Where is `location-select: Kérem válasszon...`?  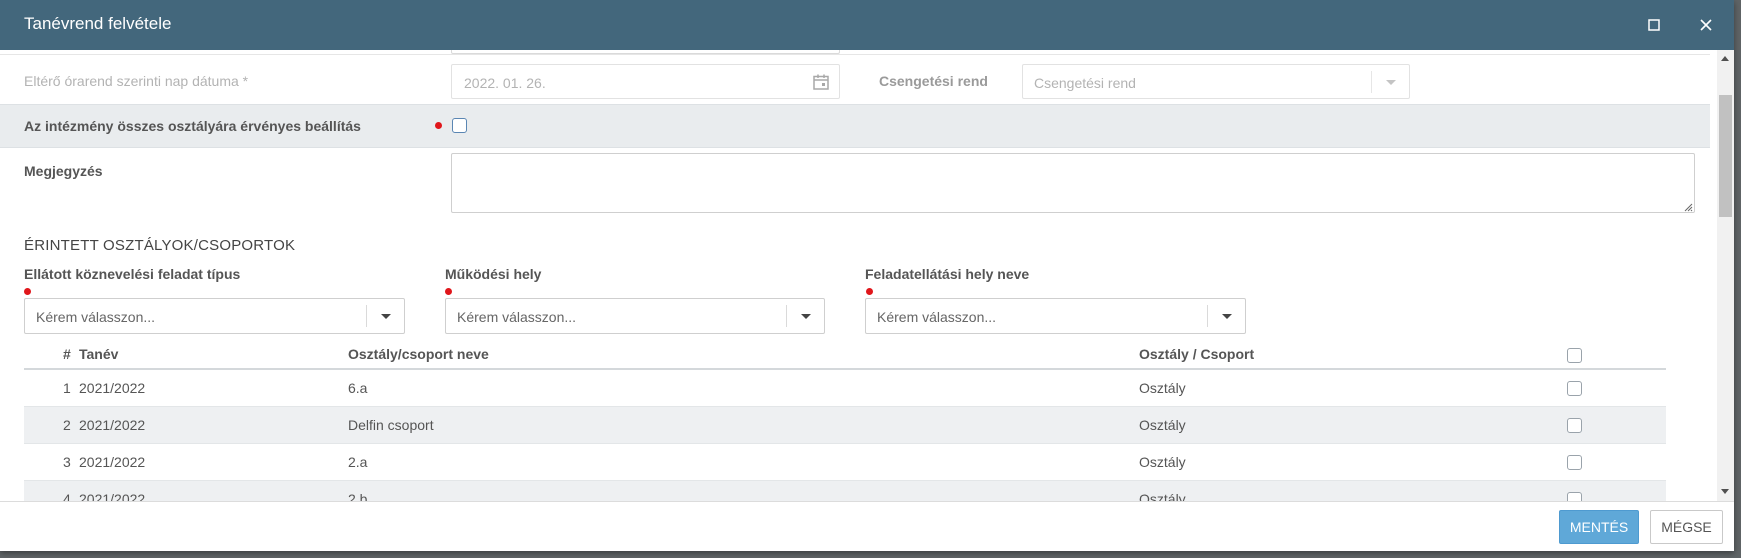 location-select: Kérem válasszon... is located at coordinates (1055, 316).